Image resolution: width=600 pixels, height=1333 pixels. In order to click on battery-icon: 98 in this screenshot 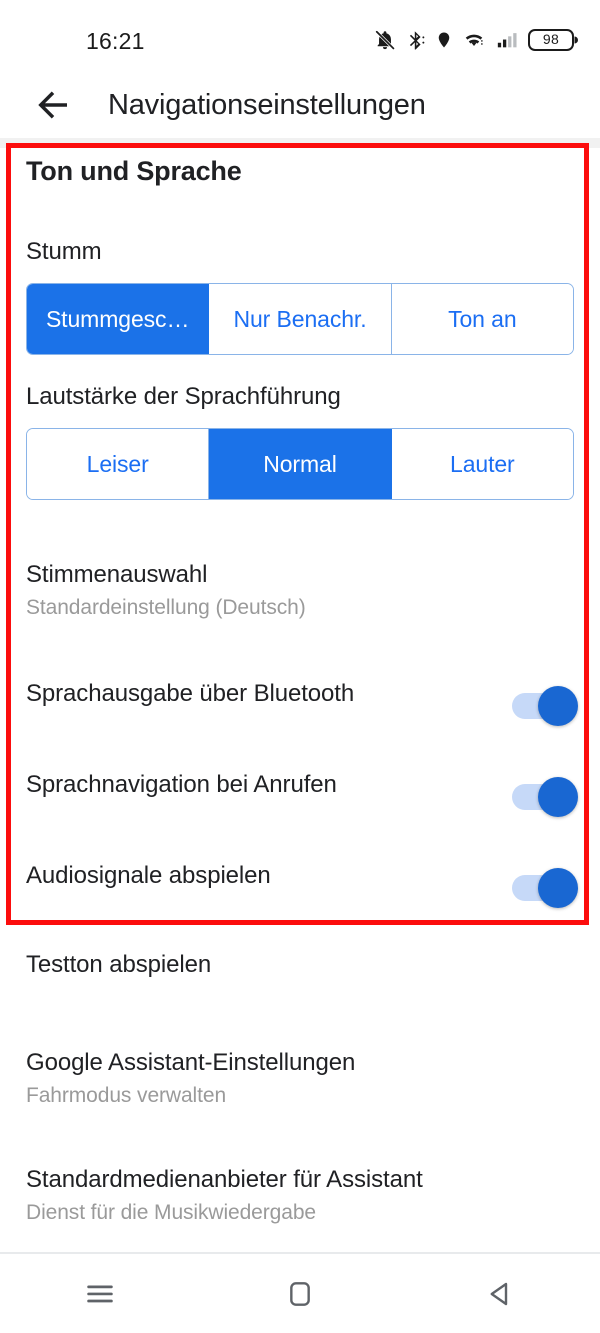, I will do `click(553, 40)`.